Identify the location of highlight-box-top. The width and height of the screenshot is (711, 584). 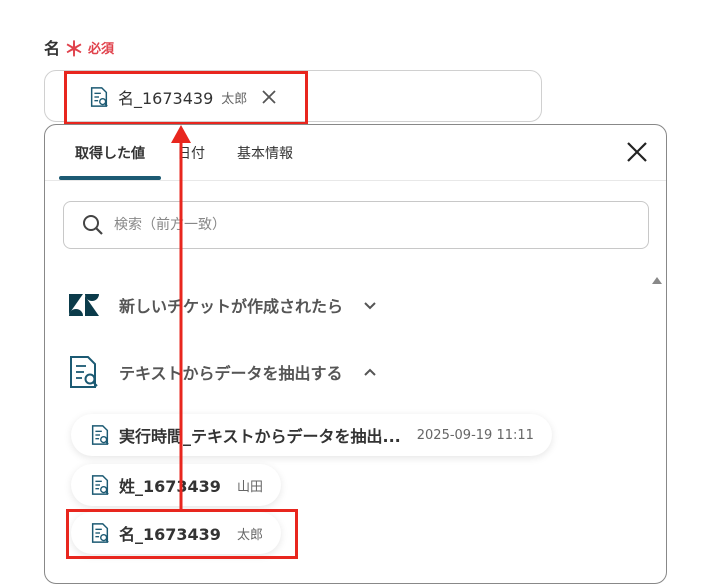
(186, 98).